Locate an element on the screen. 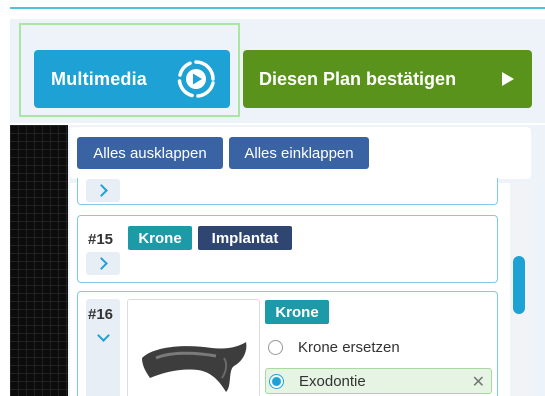 The image size is (545, 396). viewer-strip is located at coordinates (39, 260).